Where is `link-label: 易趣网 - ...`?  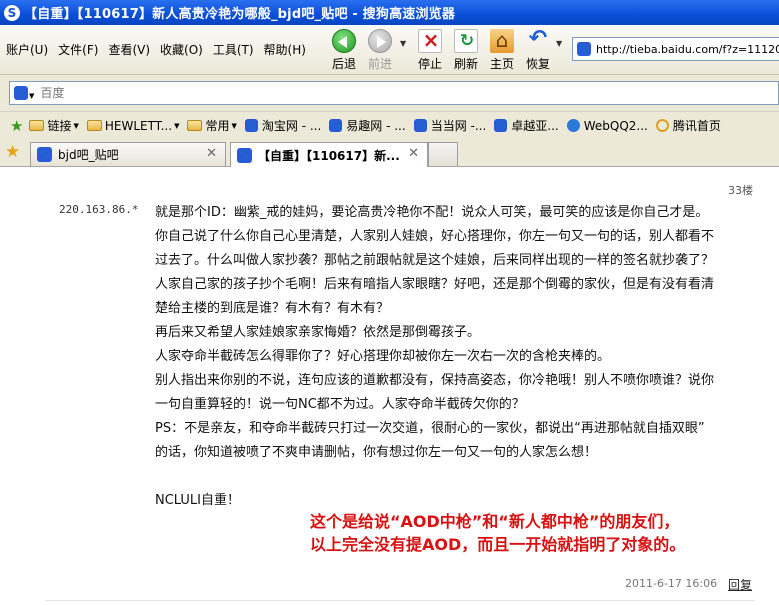 link-label: 易趣网 - ... is located at coordinates (376, 126).